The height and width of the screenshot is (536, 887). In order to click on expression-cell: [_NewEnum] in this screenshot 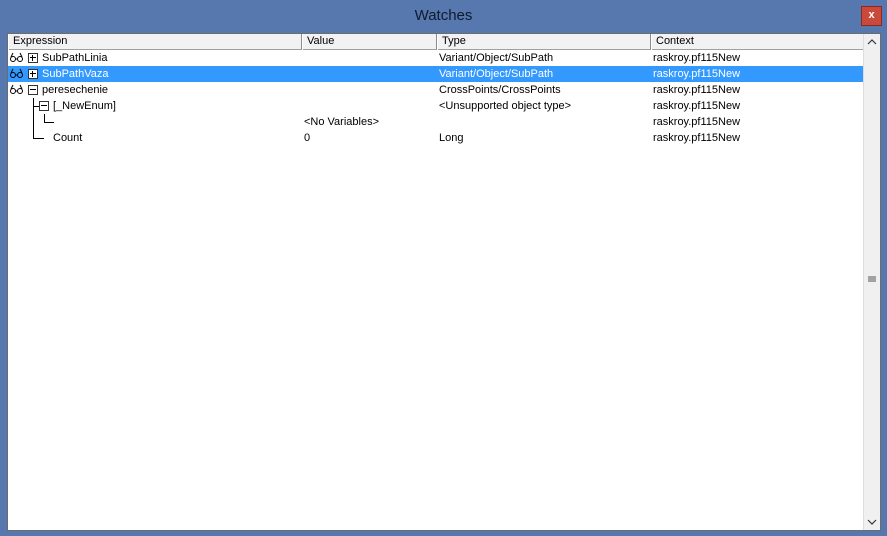, I will do `click(84, 106)`.